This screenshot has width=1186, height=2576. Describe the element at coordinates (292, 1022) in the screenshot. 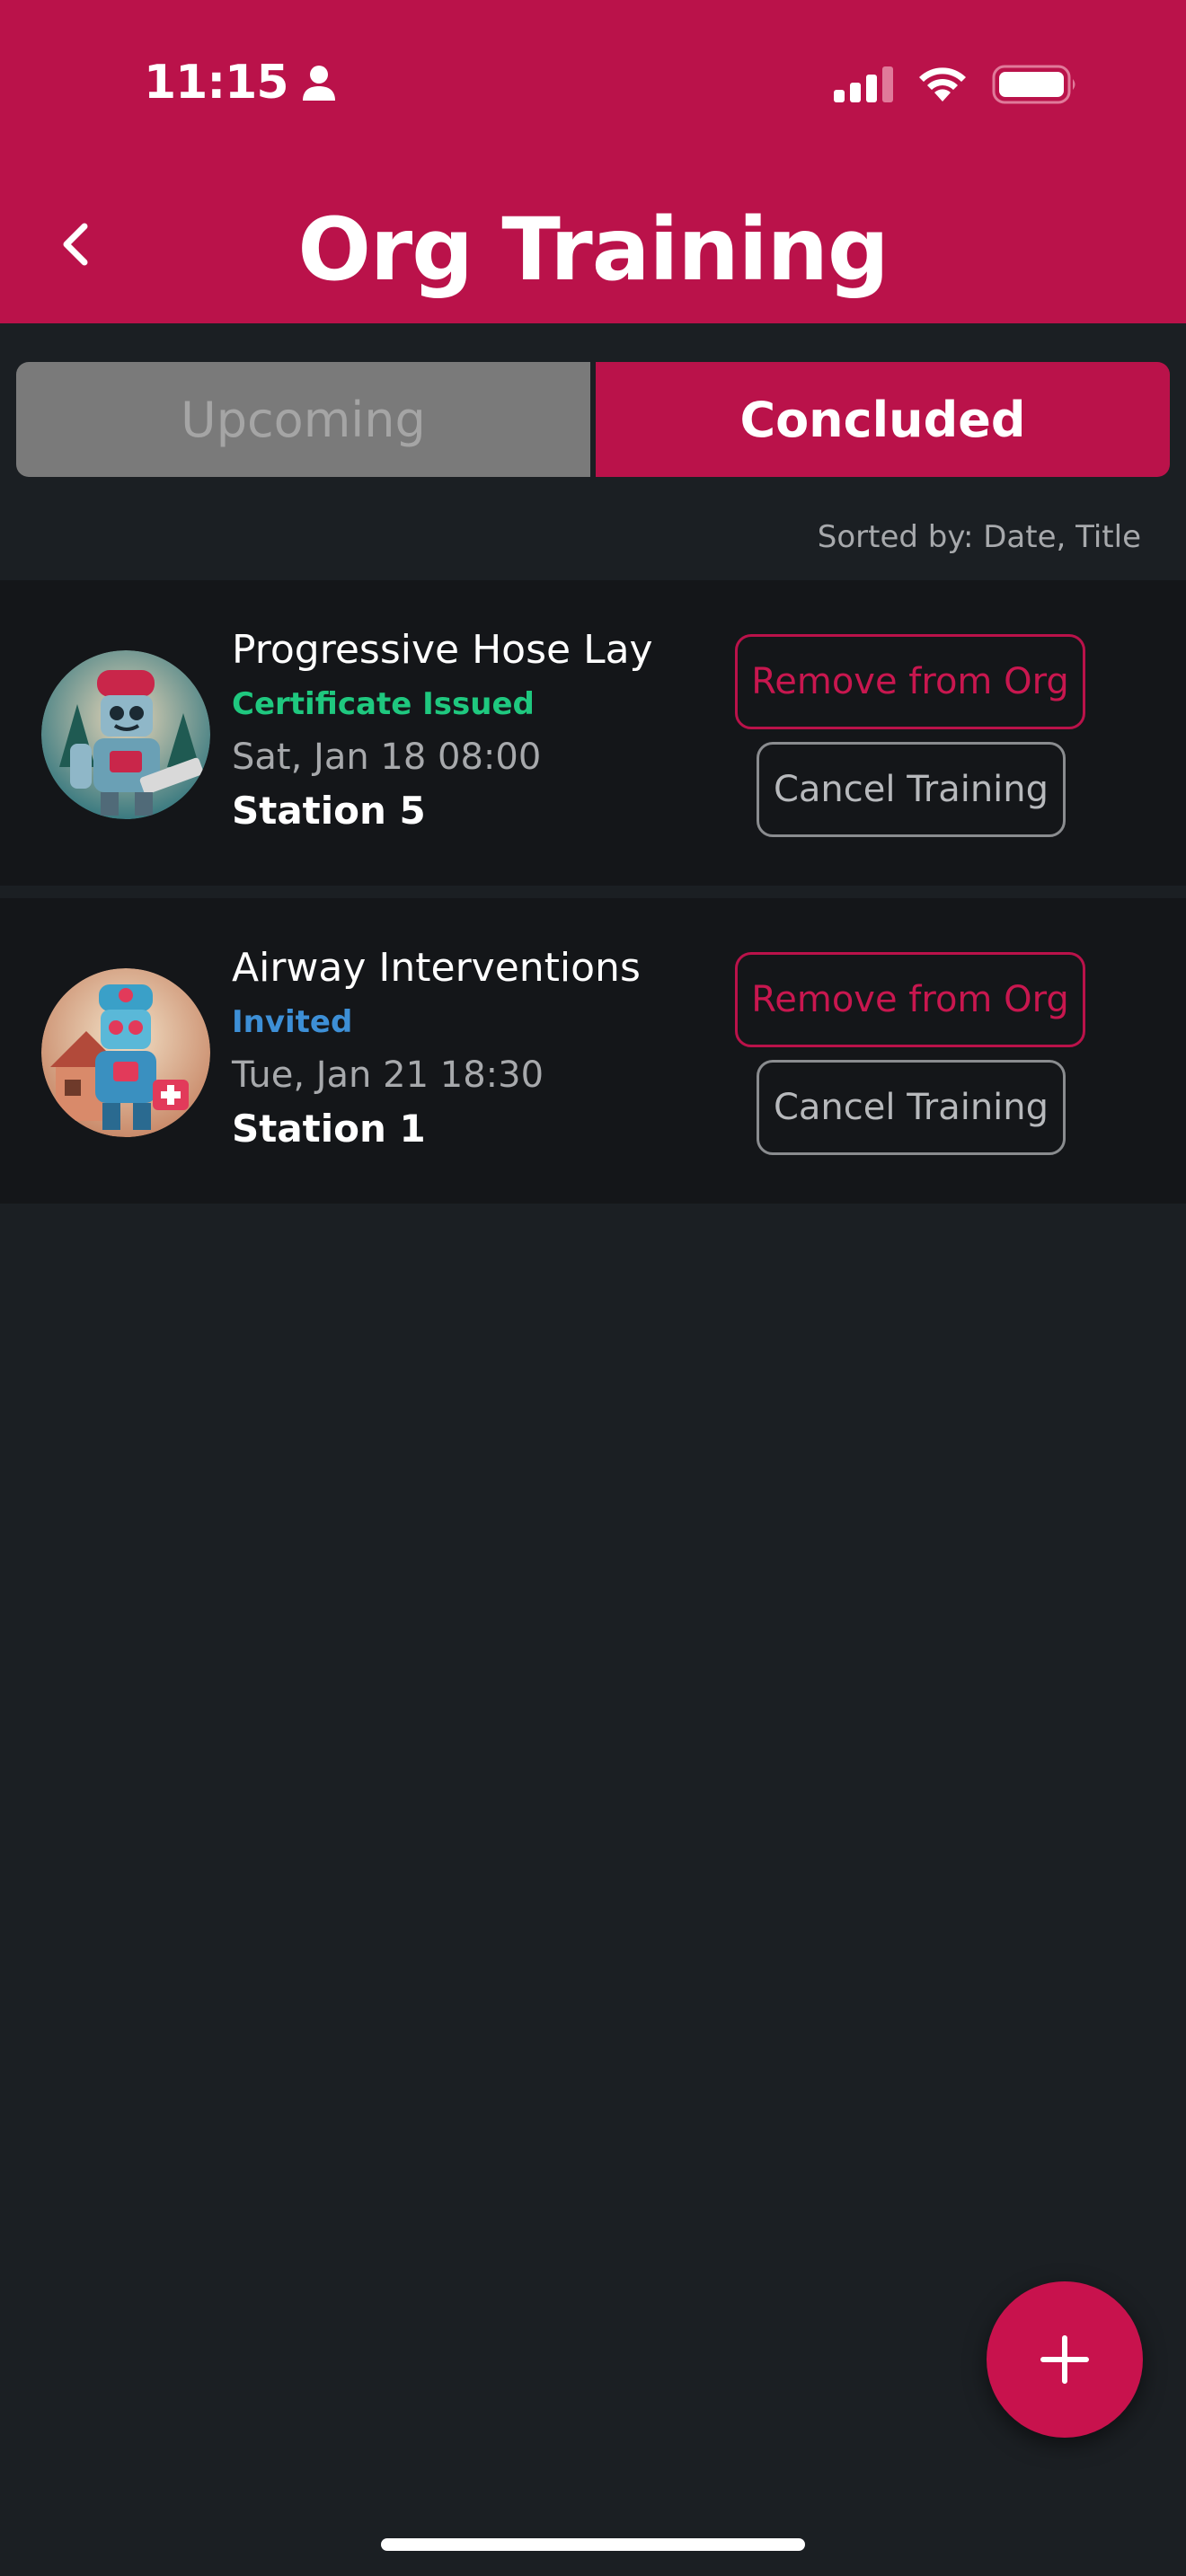

I see `training-status: Invited` at that location.